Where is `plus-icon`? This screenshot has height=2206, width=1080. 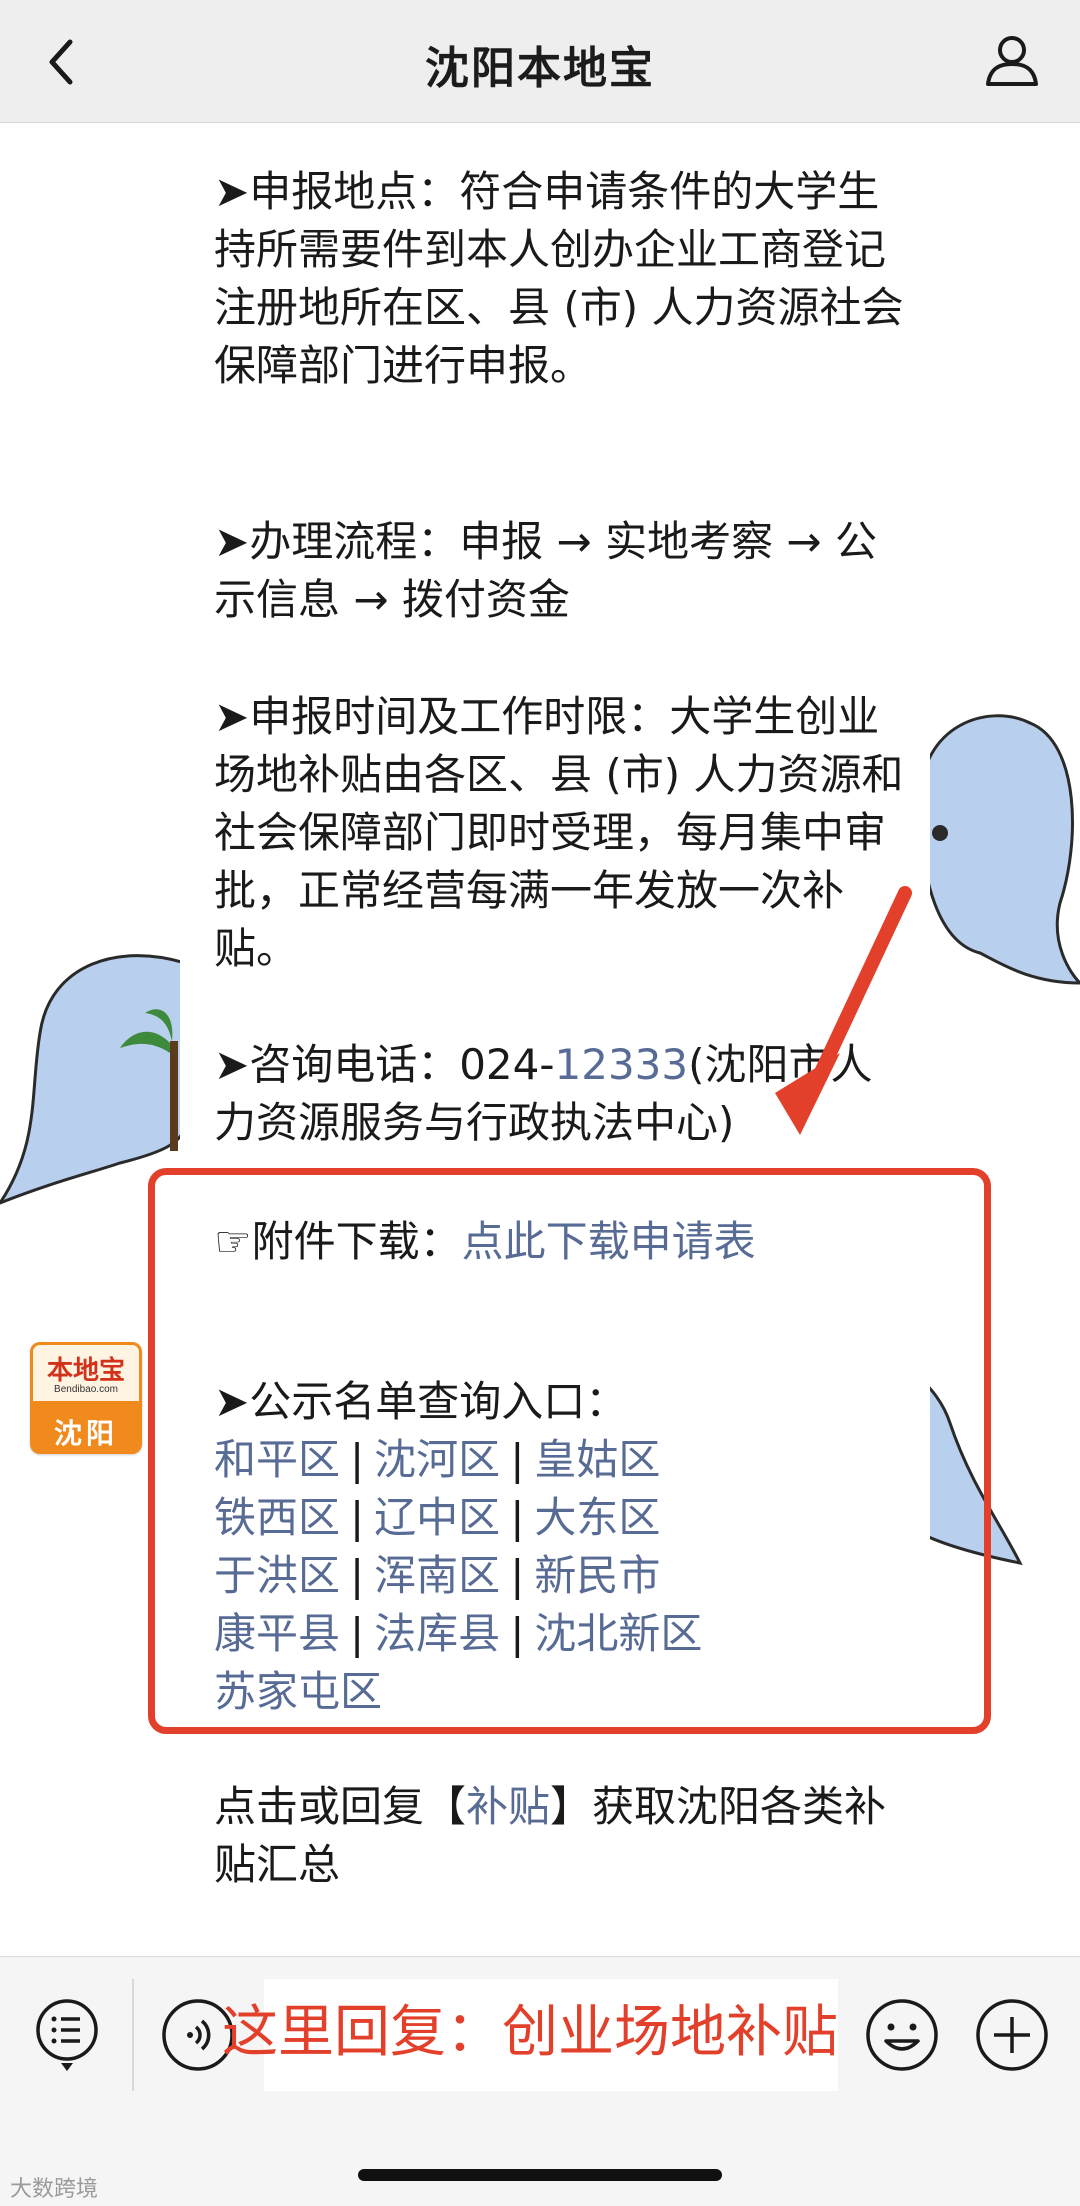 plus-icon is located at coordinates (1012, 2035).